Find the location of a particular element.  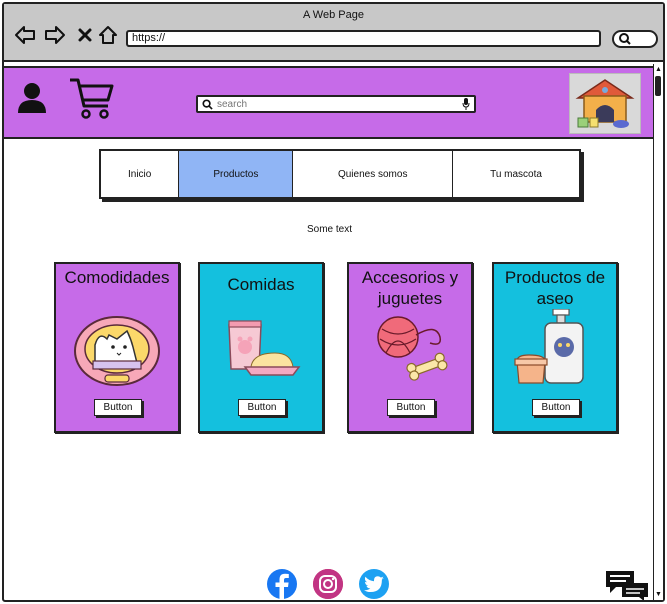

intro-text: Some text is located at coordinates (329, 229).